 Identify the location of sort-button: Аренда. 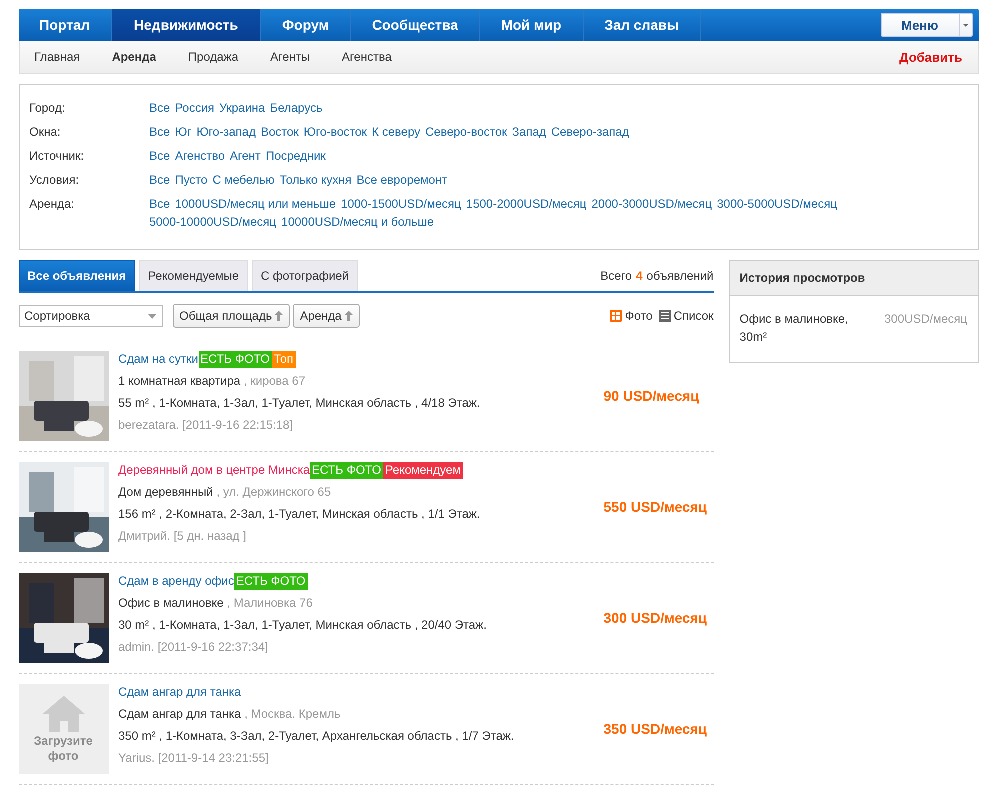
(326, 316).